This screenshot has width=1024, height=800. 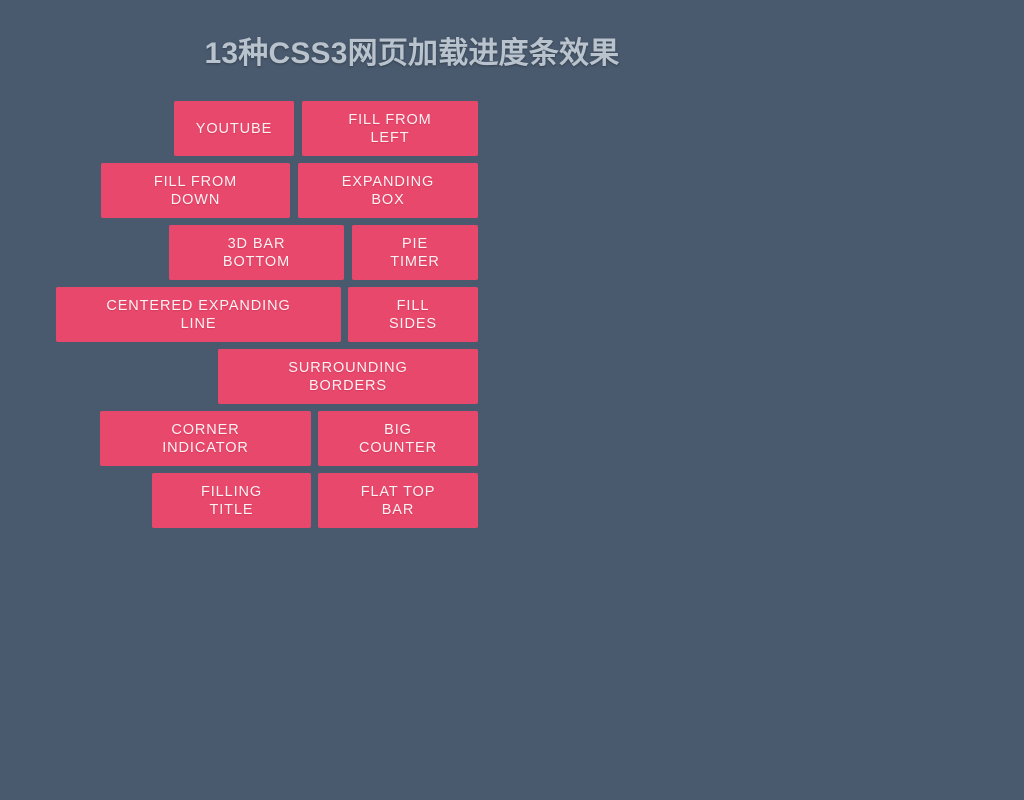 What do you see at coordinates (348, 376) in the screenshot?
I see `demo-button-surrounding-borders: SURROUNDING BORDERS` at bounding box center [348, 376].